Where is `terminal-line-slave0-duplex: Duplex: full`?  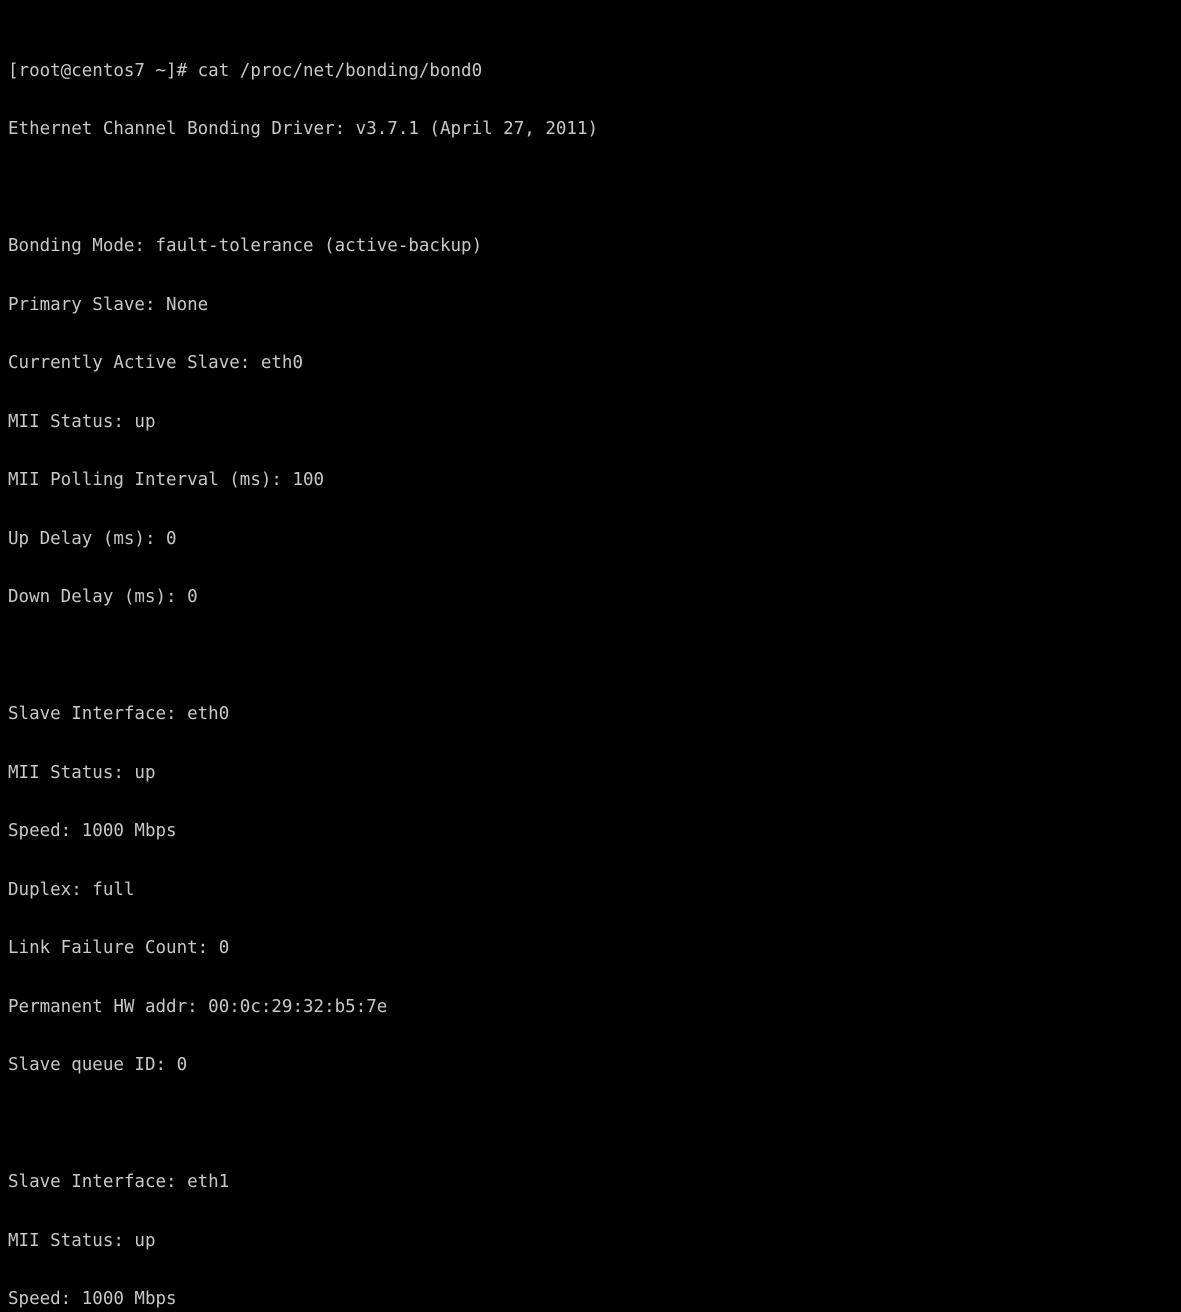
terminal-line-slave0-duplex: Duplex: full is located at coordinates (71, 889).